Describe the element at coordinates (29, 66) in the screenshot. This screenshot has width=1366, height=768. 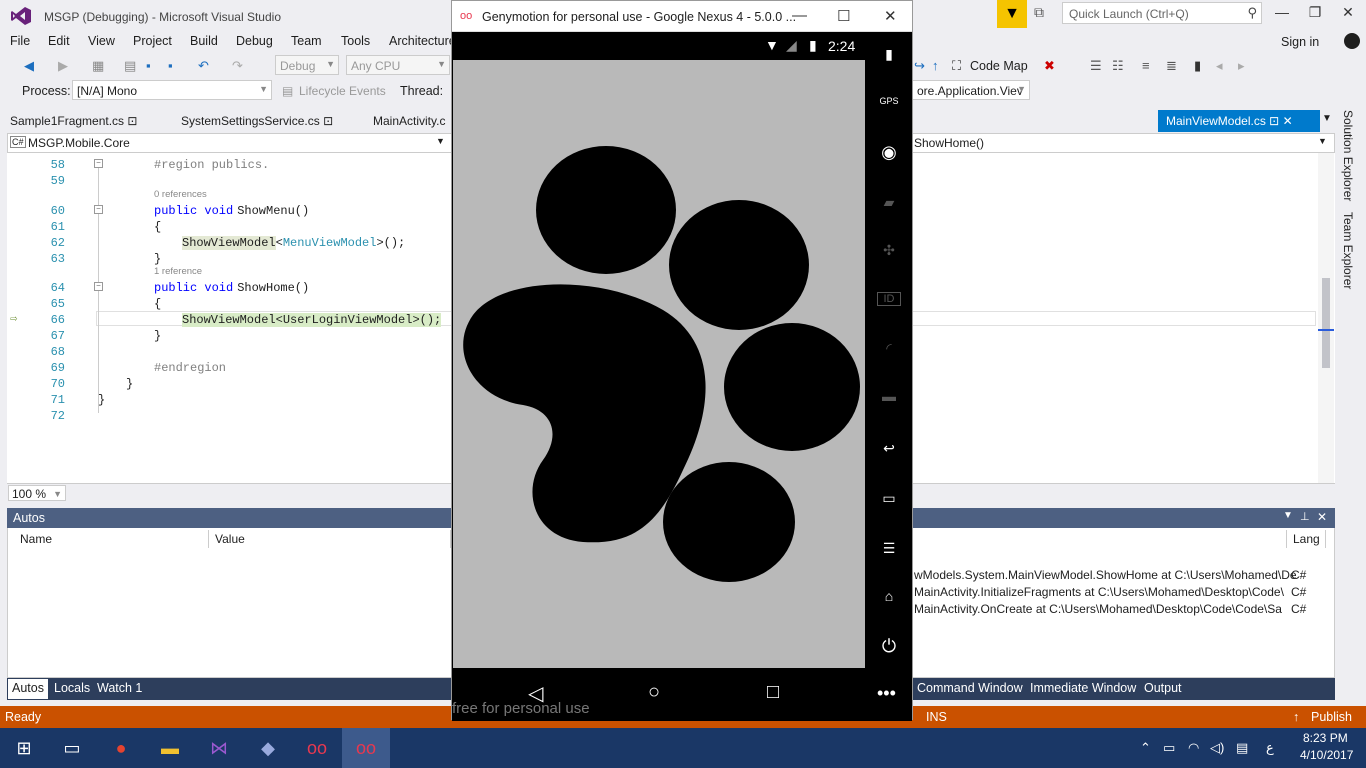
I see `back-nav-icon: ◀` at that location.